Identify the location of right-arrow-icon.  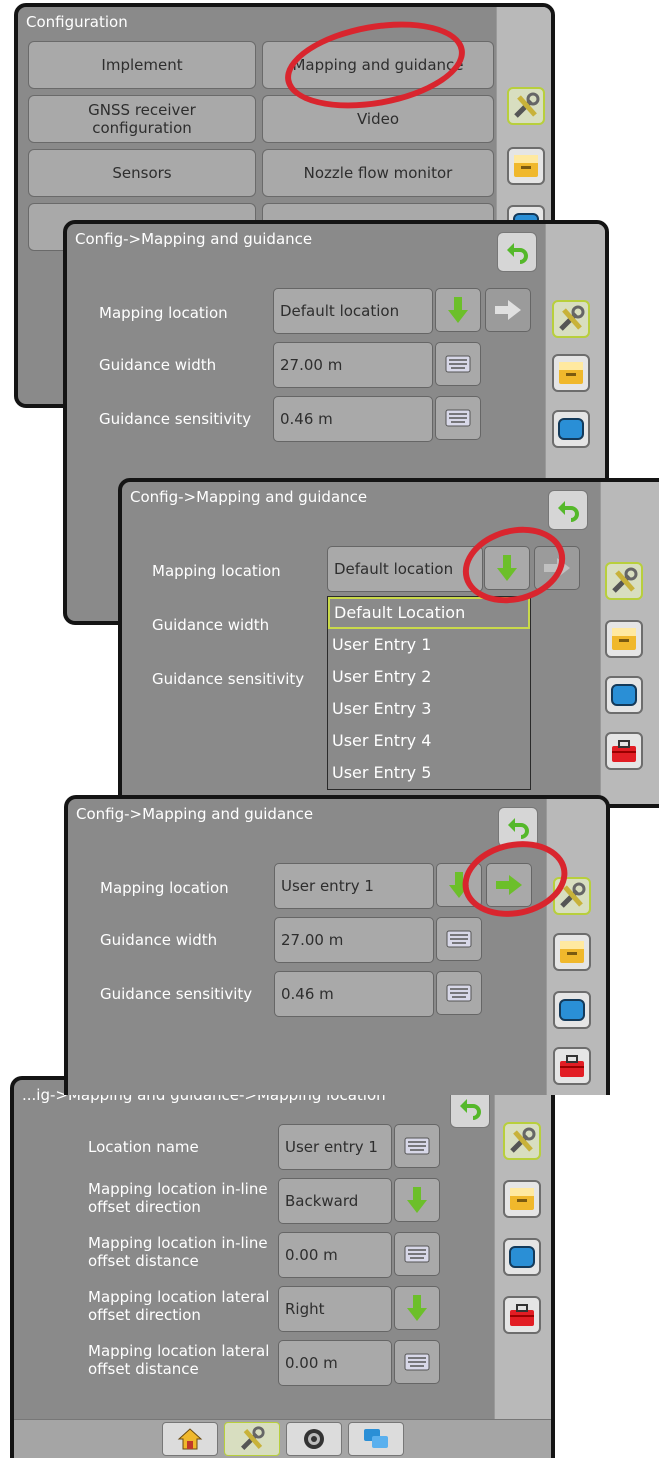
(508, 310).